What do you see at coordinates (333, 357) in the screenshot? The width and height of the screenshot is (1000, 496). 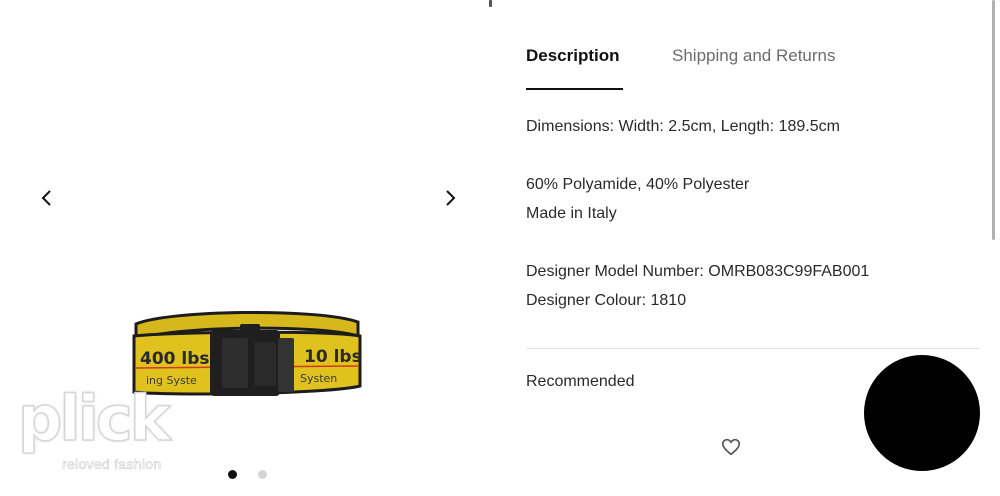 I see `svg-text: 10 lbs` at bounding box center [333, 357].